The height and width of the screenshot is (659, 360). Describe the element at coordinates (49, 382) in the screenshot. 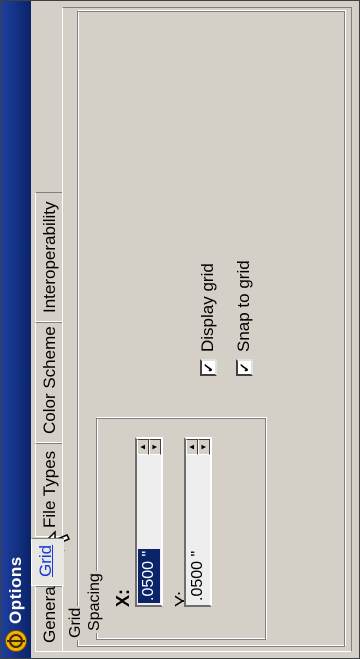

I see `tab-color-scheme: Color Scheme` at that location.